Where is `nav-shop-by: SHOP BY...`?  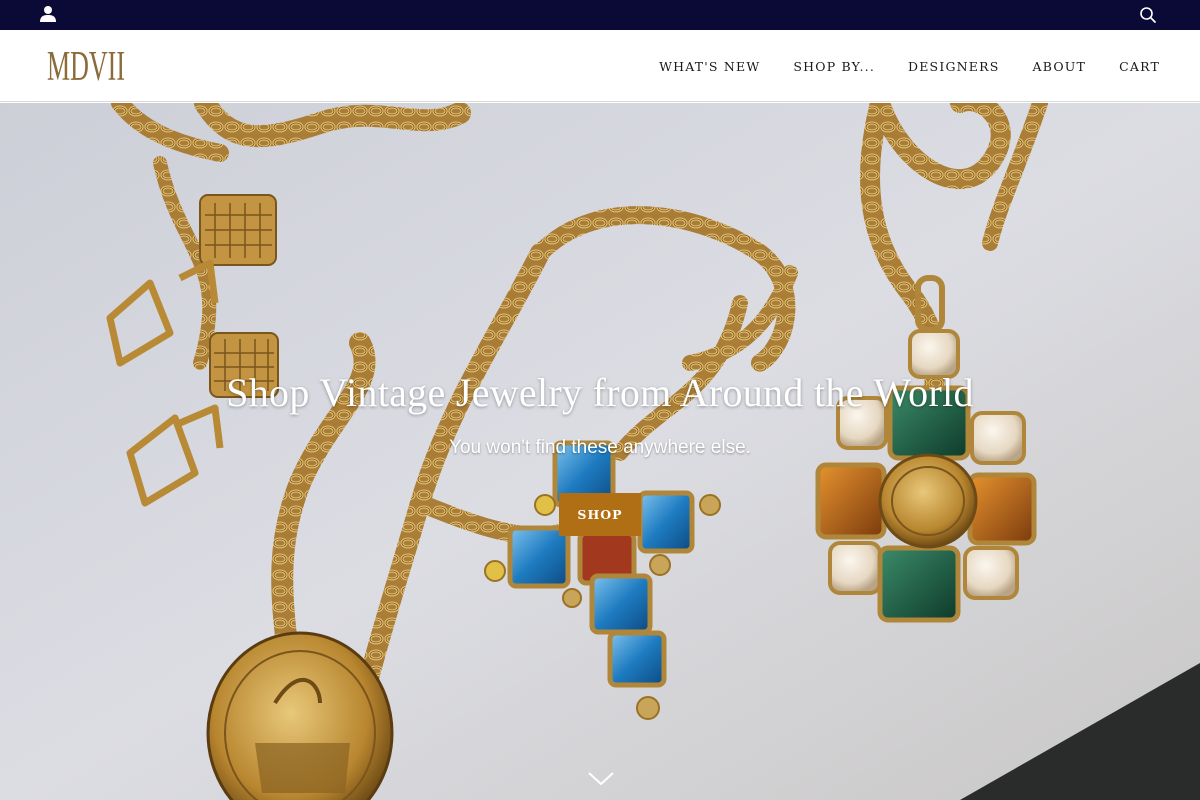
nav-shop-by: SHOP BY... is located at coordinates (834, 66).